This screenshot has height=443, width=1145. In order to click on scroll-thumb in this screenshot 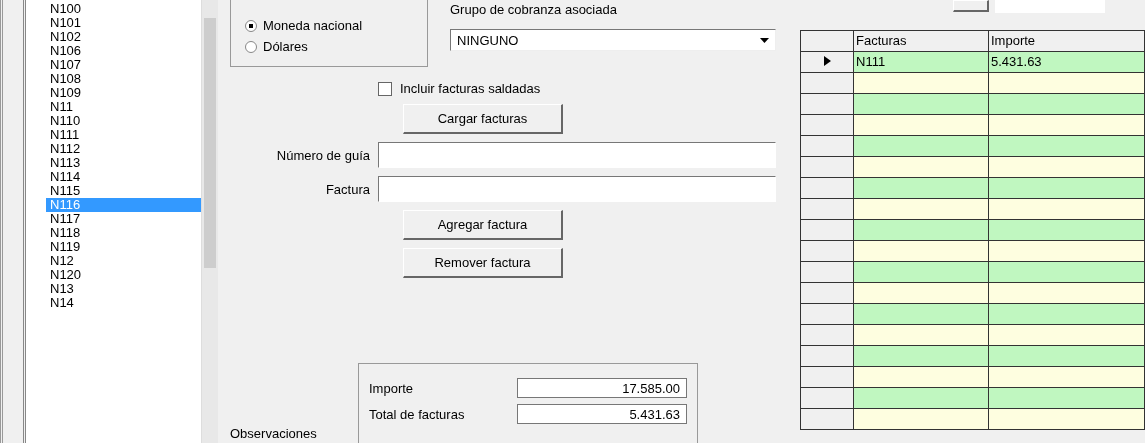, I will do `click(210, 143)`.